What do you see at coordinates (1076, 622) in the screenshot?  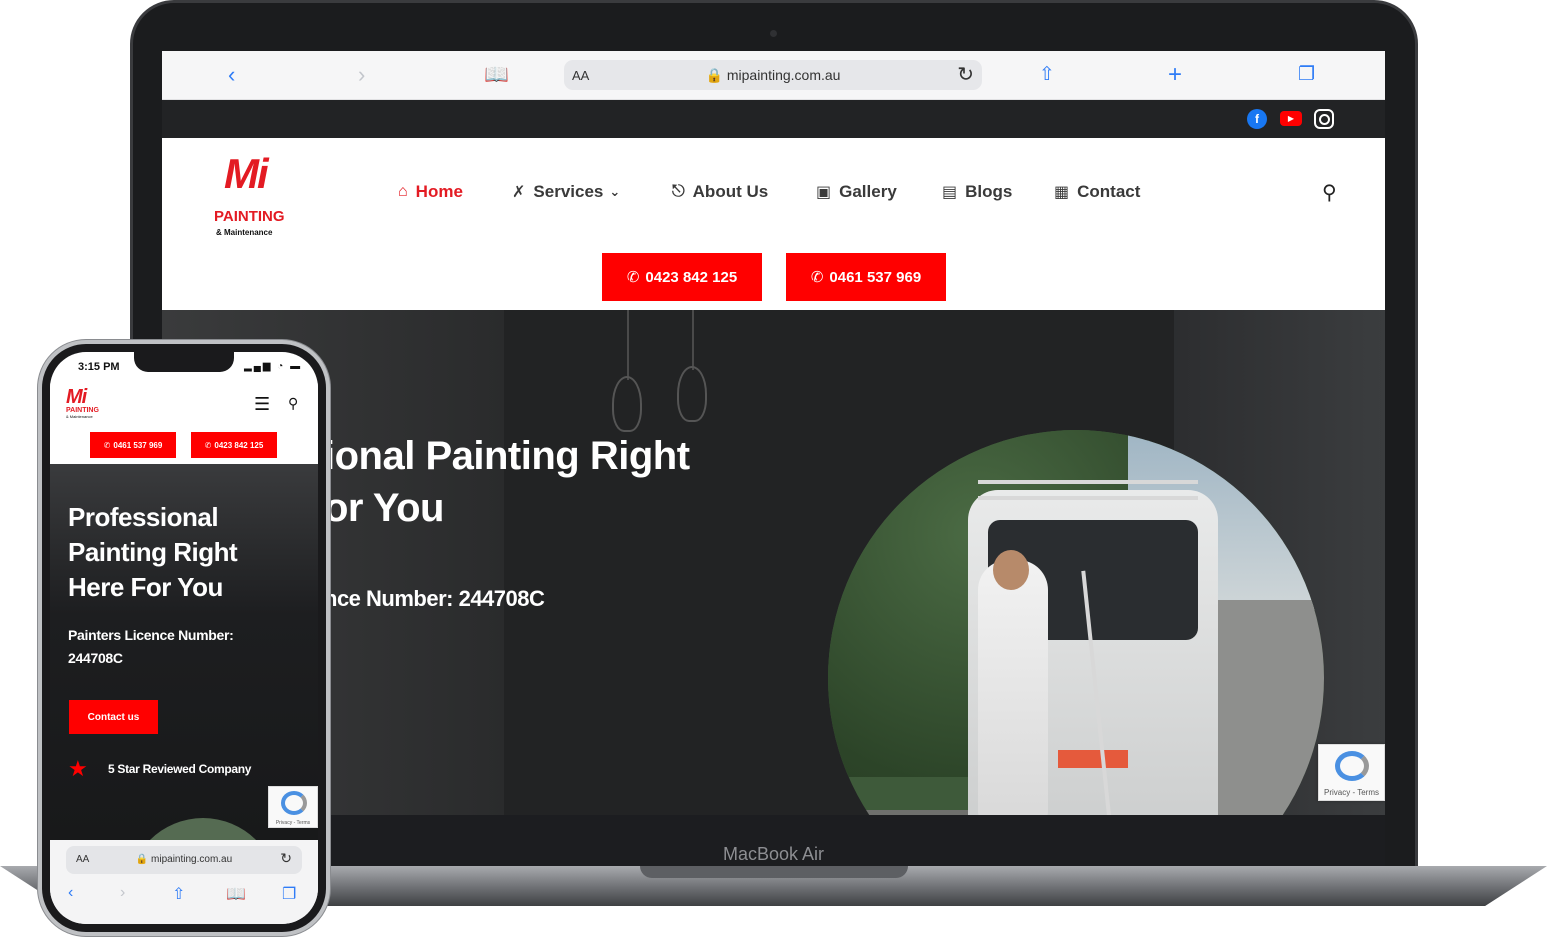 I see `hero-photo-circle` at bounding box center [1076, 622].